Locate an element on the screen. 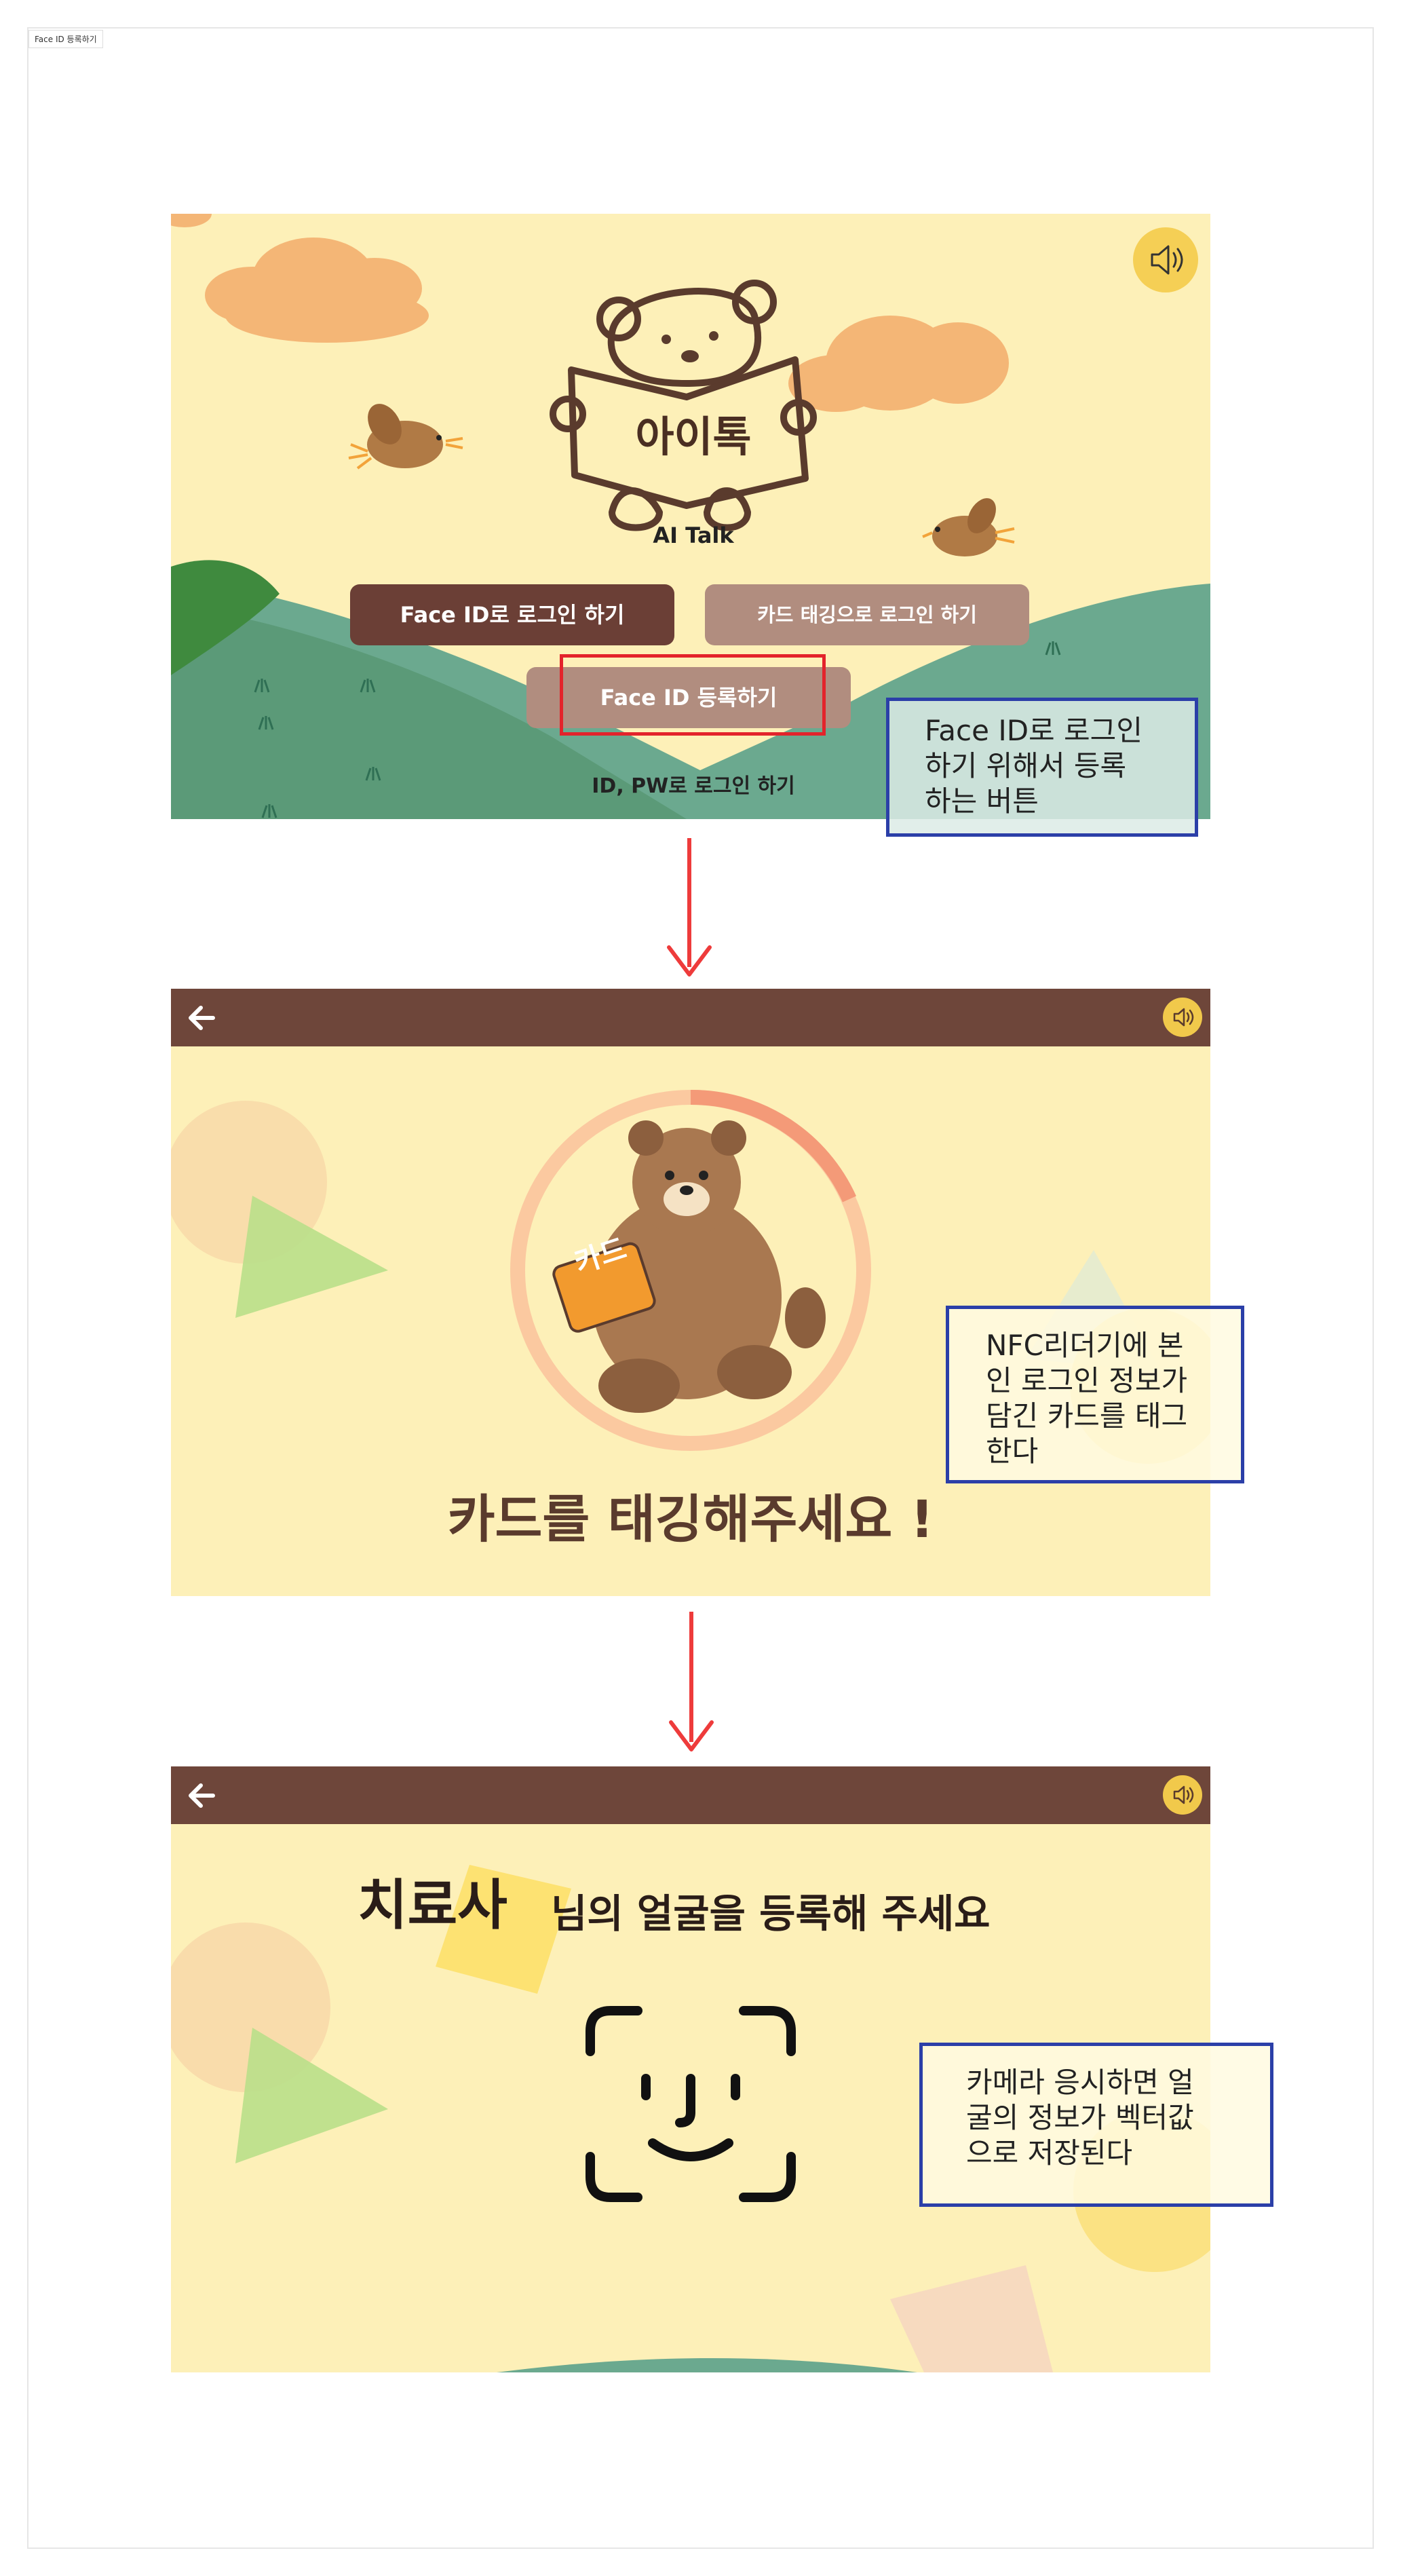 This screenshot has height=2576, width=1401. therapist-role-label: 치료사 is located at coordinates (432, 1905).